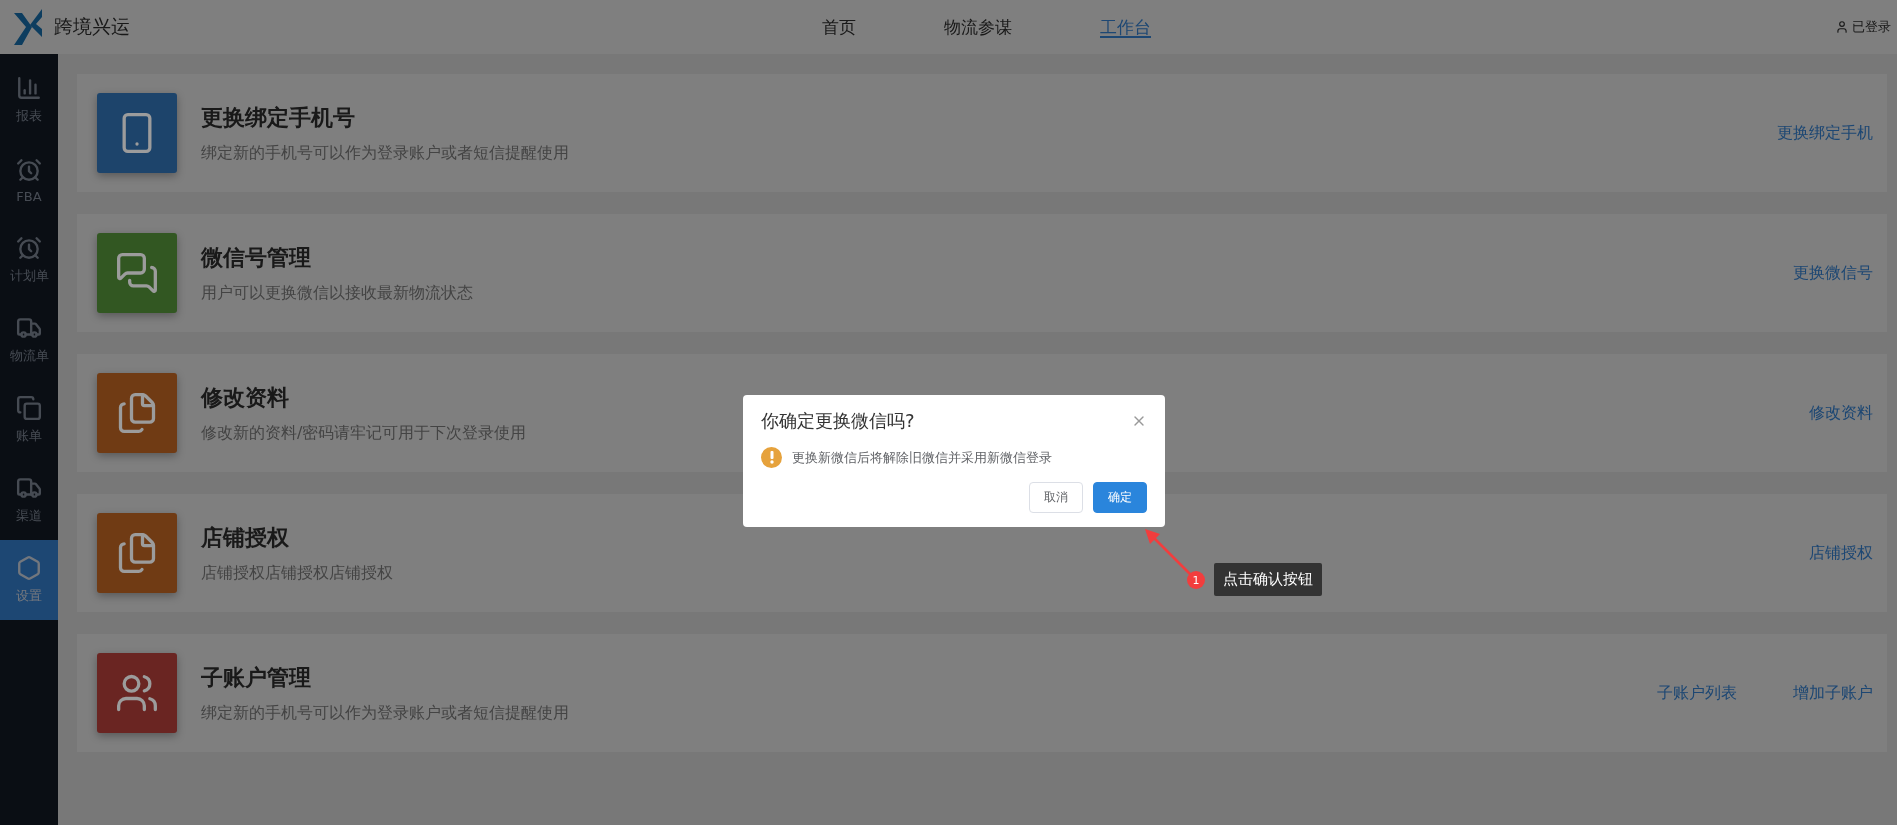  I want to click on annotation-arrow, so click(1169, 553).